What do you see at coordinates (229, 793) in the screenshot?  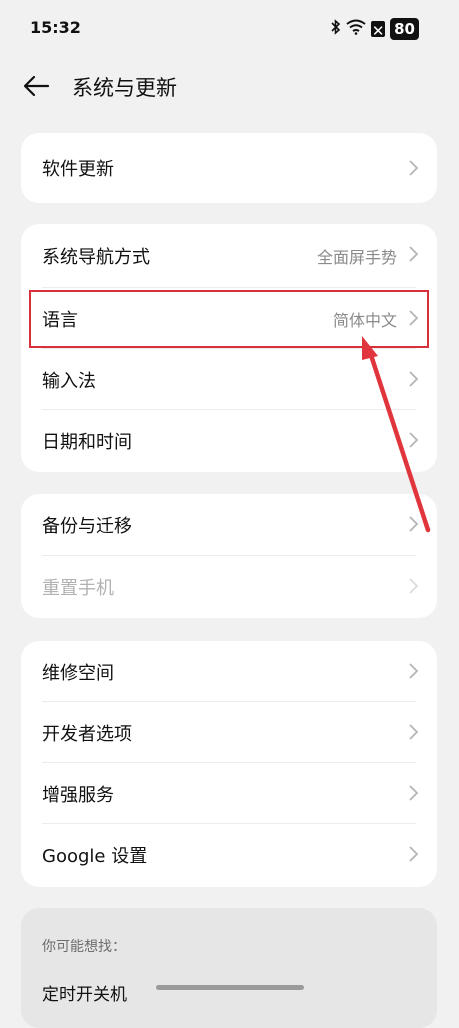 I see `row-enhanced-services: 增强服务` at bounding box center [229, 793].